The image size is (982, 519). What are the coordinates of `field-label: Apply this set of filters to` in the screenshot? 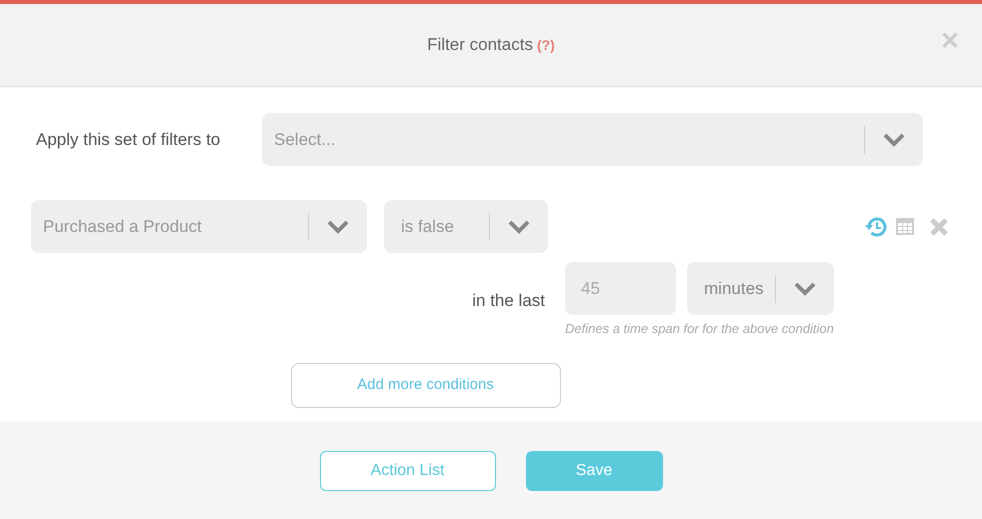 It's located at (129, 139).